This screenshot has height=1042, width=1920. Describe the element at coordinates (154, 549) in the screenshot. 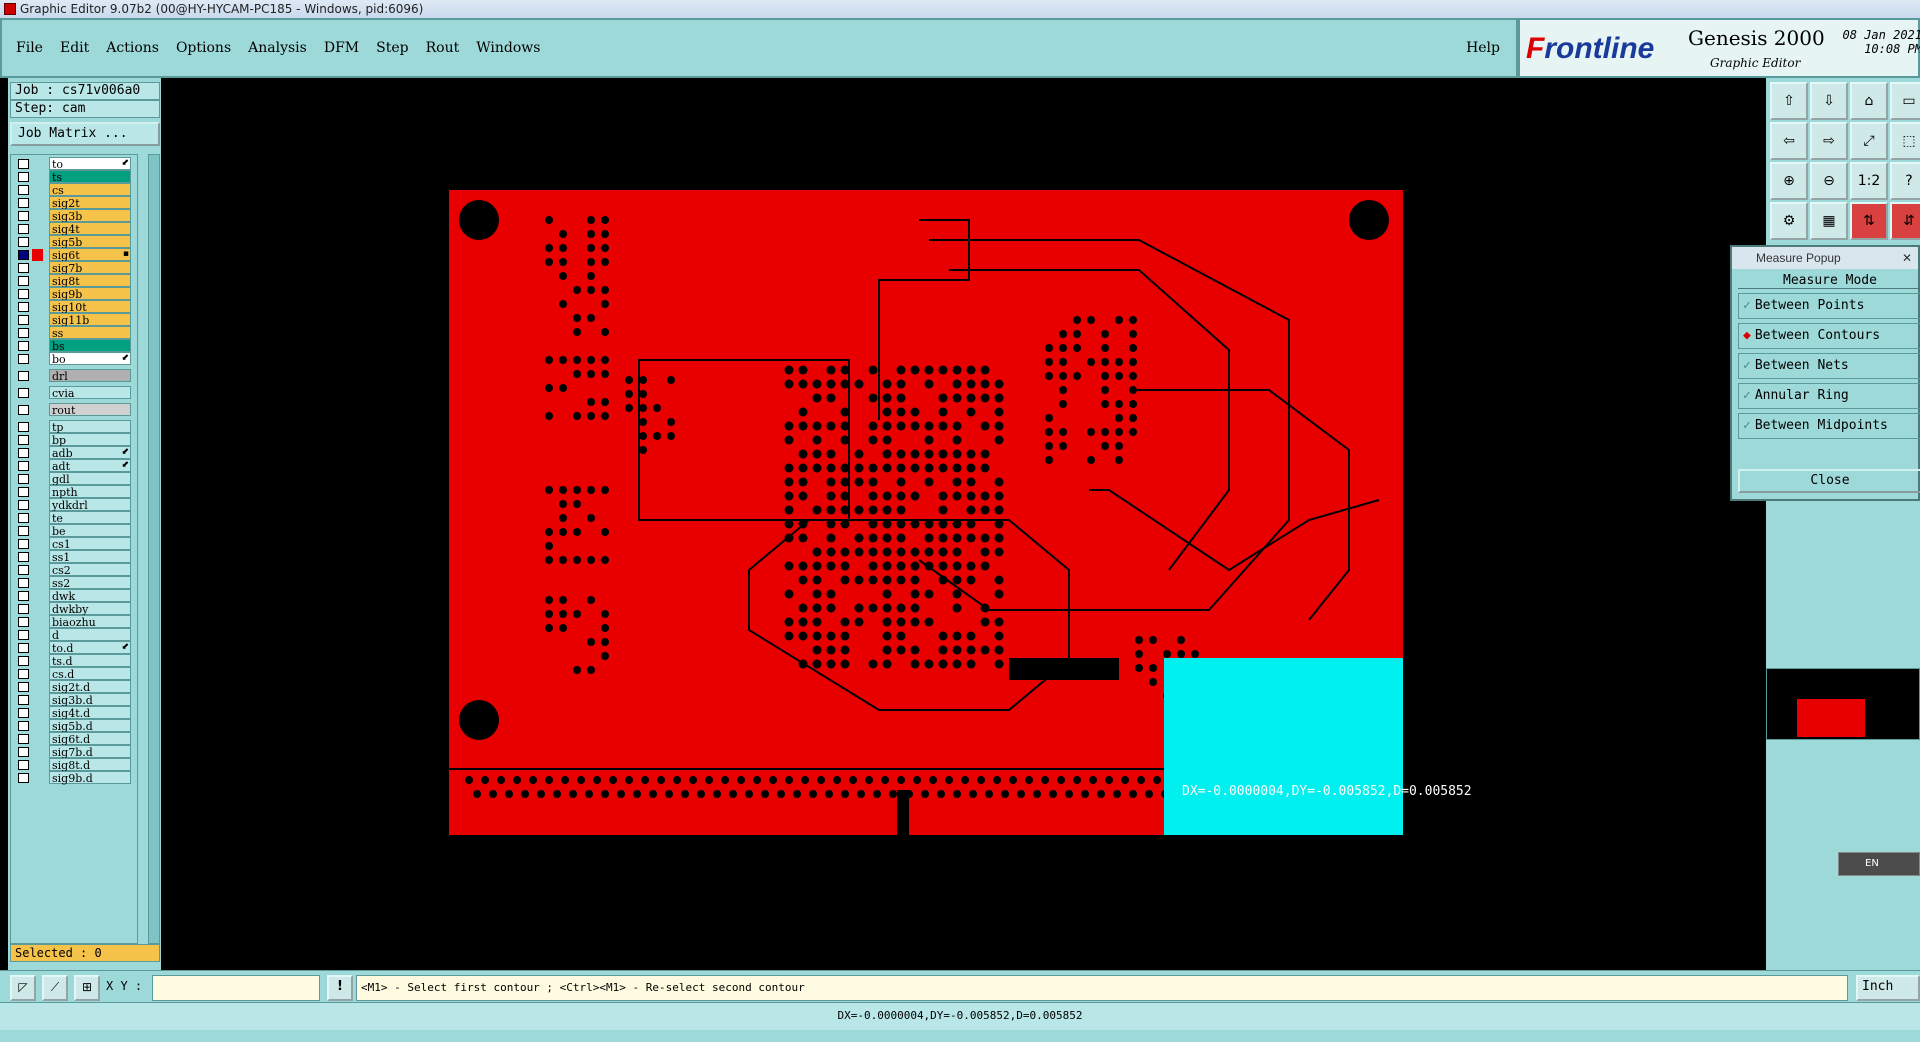

I see `layer-list-scrollbar` at that location.